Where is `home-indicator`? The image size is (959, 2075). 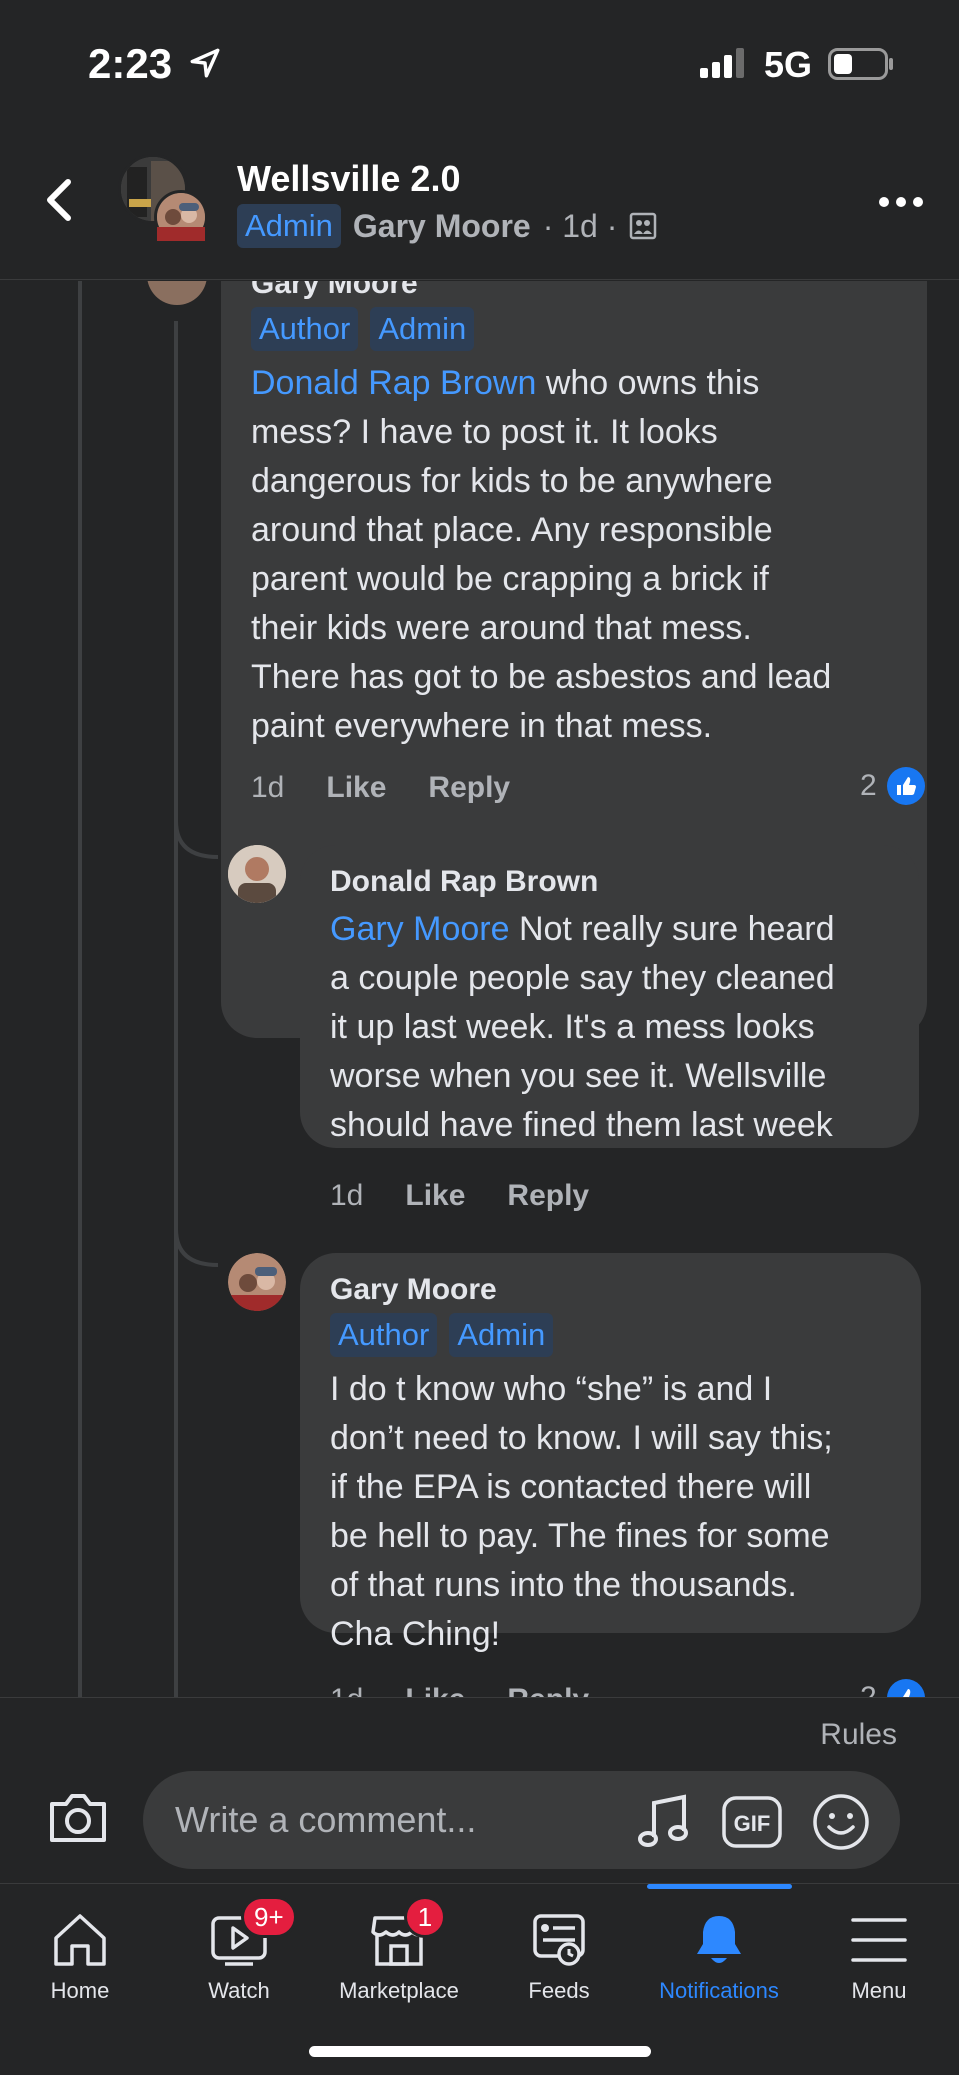
home-indicator is located at coordinates (480, 2051).